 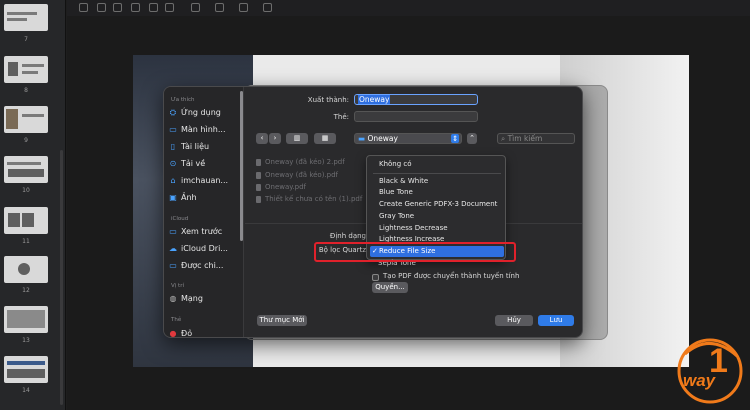 What do you see at coordinates (101, 7) in the screenshot?
I see `shape-tool-icon` at bounding box center [101, 7].